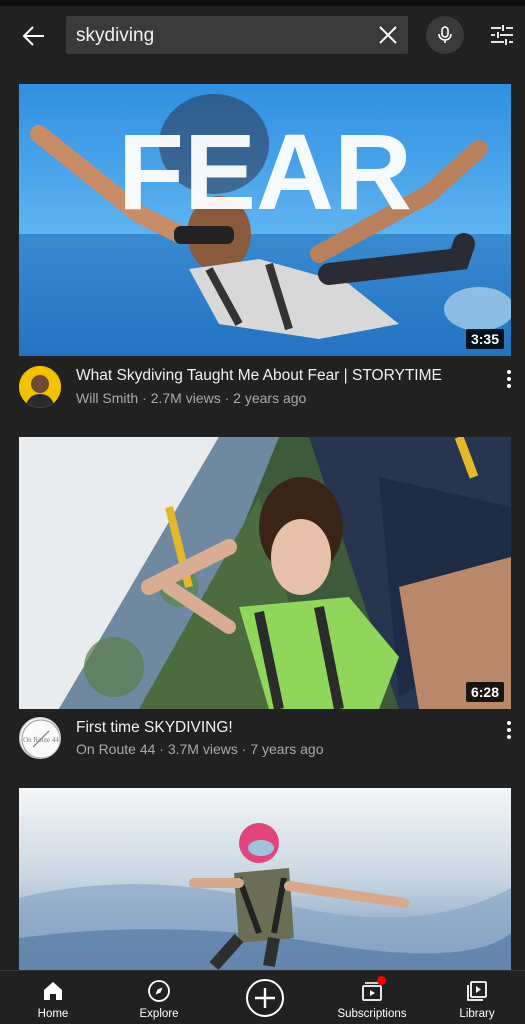 The width and height of the screenshot is (525, 1024). I want to click on nav-explore-label: Explore, so click(159, 1014).